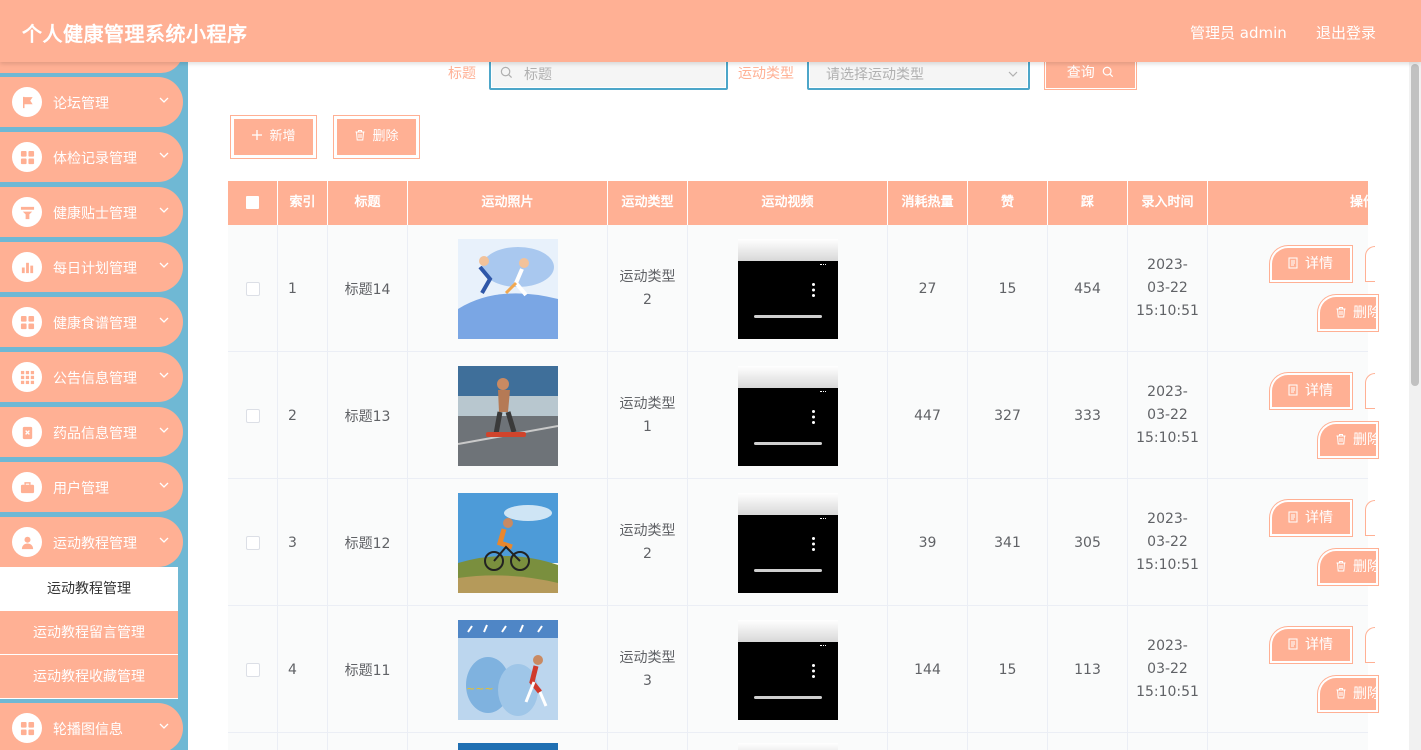 The width and height of the screenshot is (1421, 750). Describe the element at coordinates (164, 540) in the screenshot. I see `chevron-up-icon` at that location.